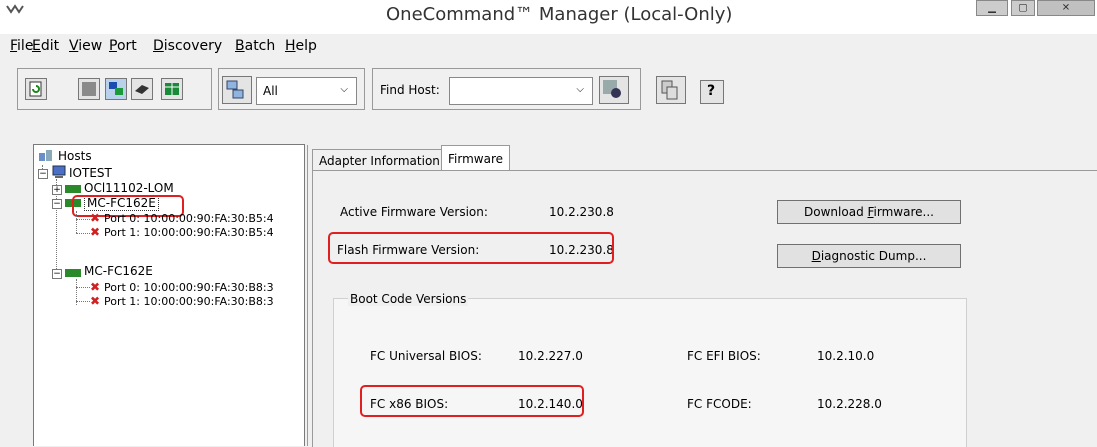 The height and width of the screenshot is (447, 1097). Describe the element at coordinates (85, 46) in the screenshot. I see `menu-view: View` at that location.